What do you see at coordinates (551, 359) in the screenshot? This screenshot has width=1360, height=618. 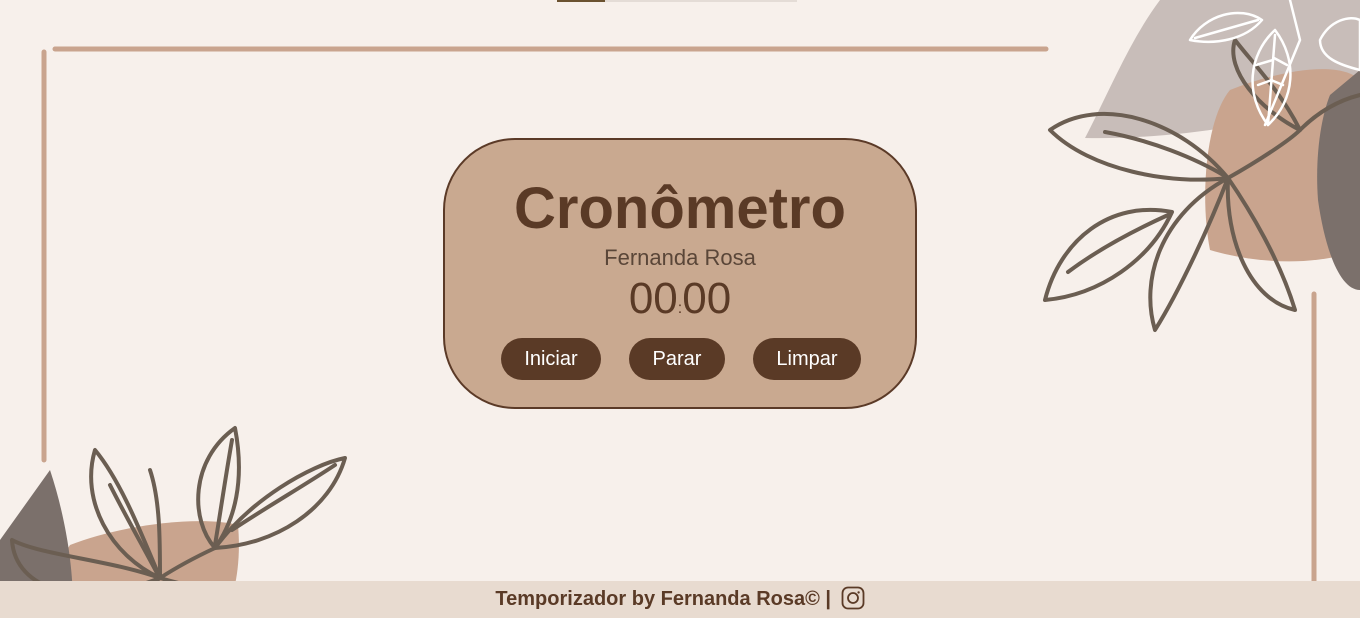 I see `start-button: Iniciar` at bounding box center [551, 359].